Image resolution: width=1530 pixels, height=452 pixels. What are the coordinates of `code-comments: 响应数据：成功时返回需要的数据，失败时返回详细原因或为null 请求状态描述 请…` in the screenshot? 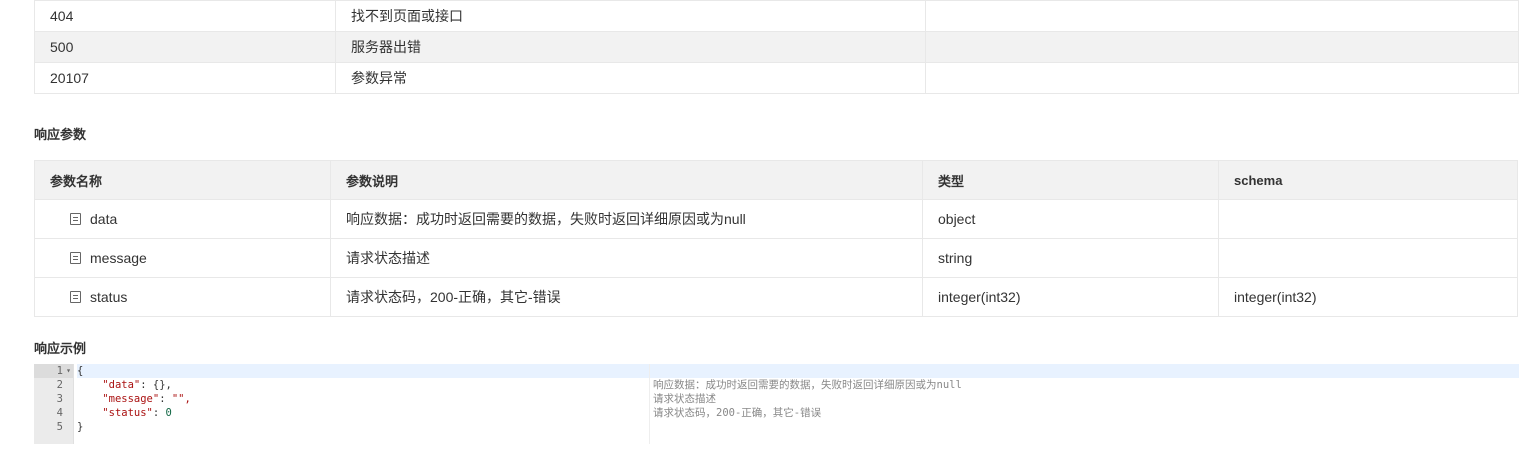 It's located at (807, 399).